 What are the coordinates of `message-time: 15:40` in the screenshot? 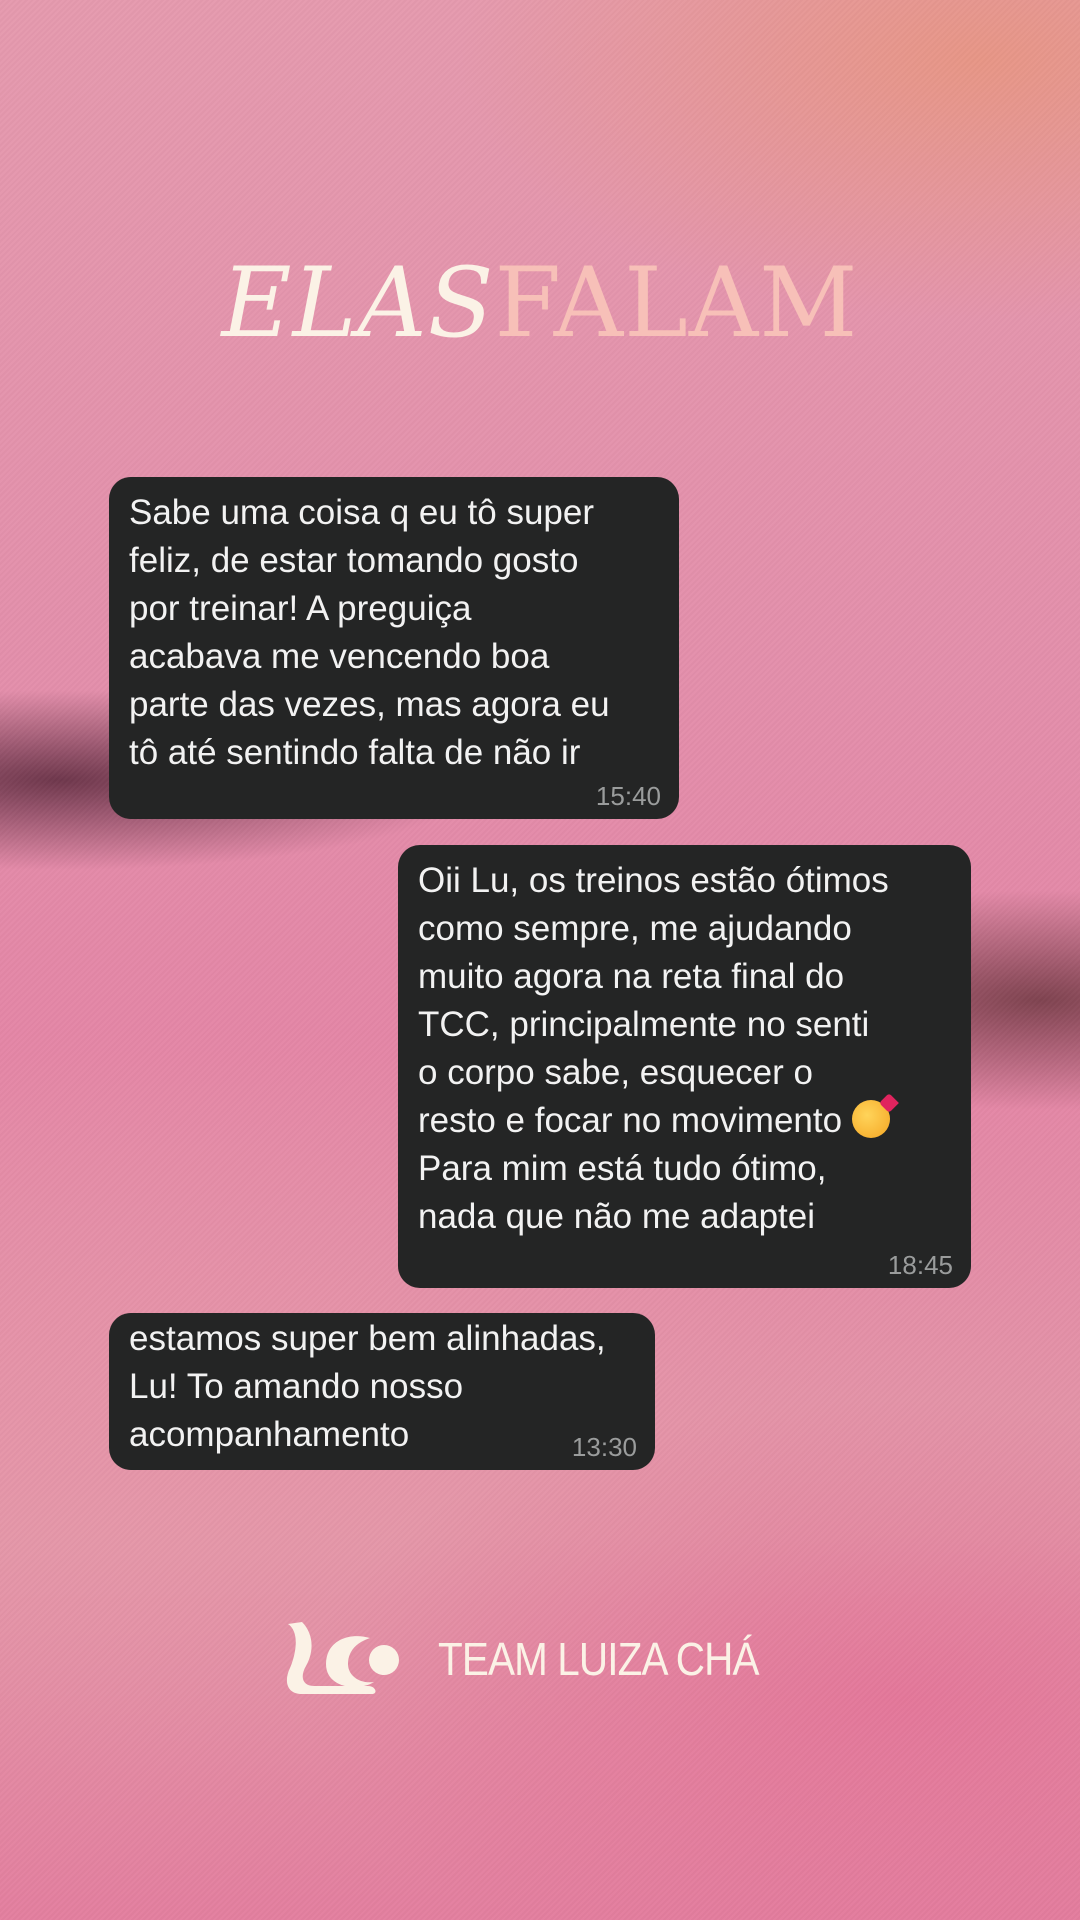 It's located at (628, 796).